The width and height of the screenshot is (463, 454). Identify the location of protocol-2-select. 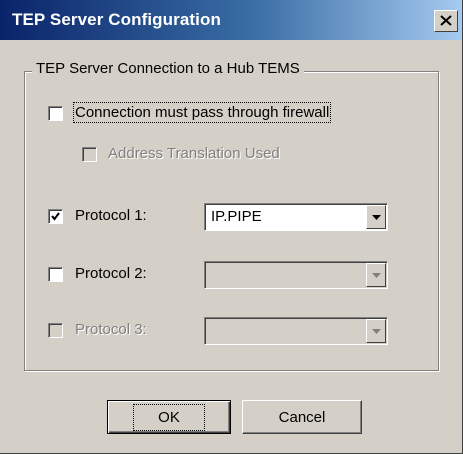
(296, 275).